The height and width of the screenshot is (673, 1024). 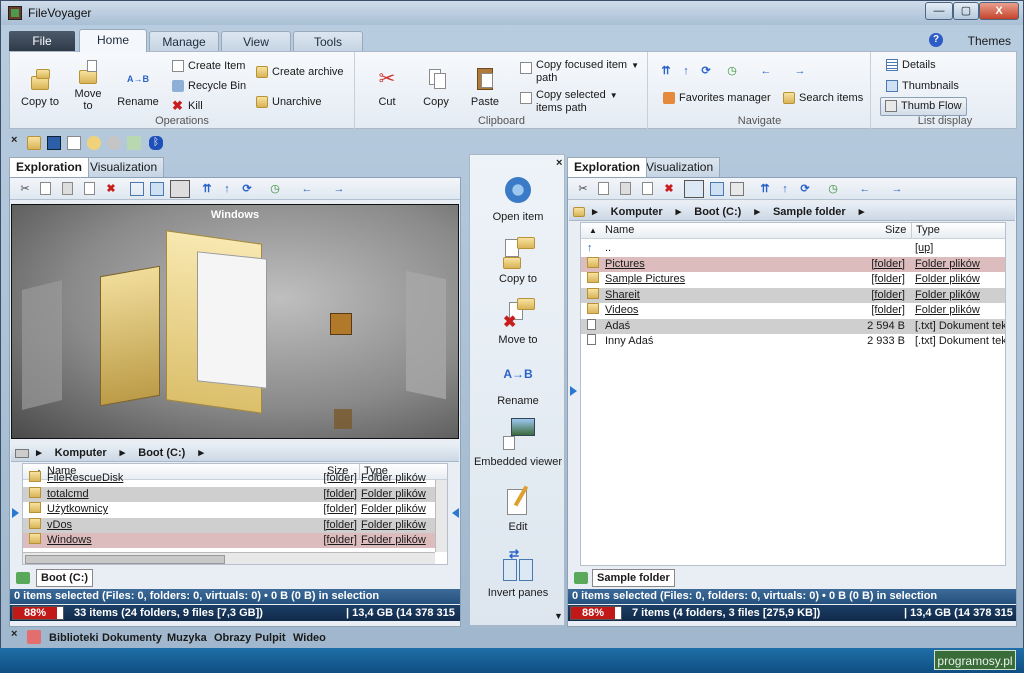 What do you see at coordinates (455, 513) in the screenshot?
I see `left-side-arrow-right-icon` at bounding box center [455, 513].